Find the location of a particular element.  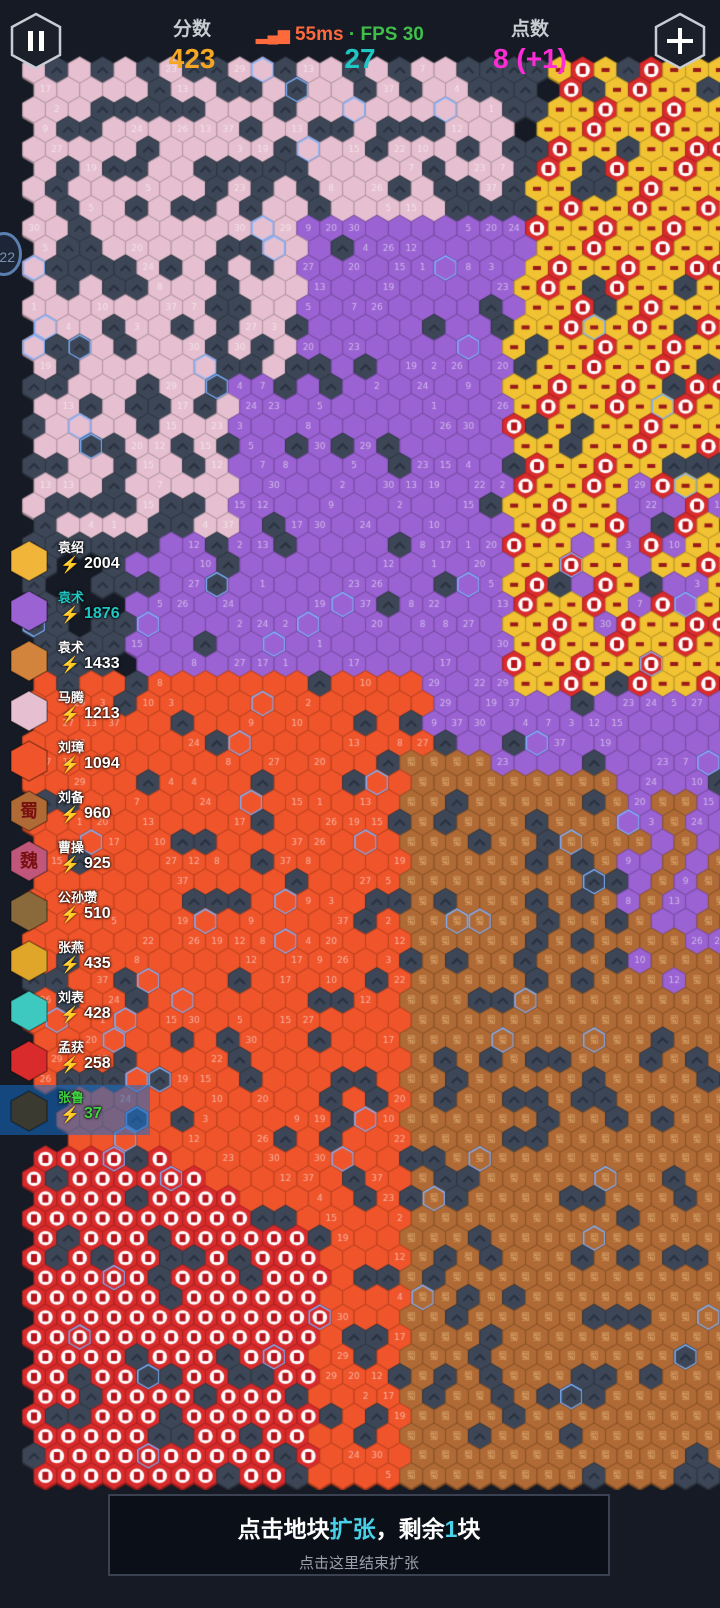

faction-power: 1213 is located at coordinates (102, 713).